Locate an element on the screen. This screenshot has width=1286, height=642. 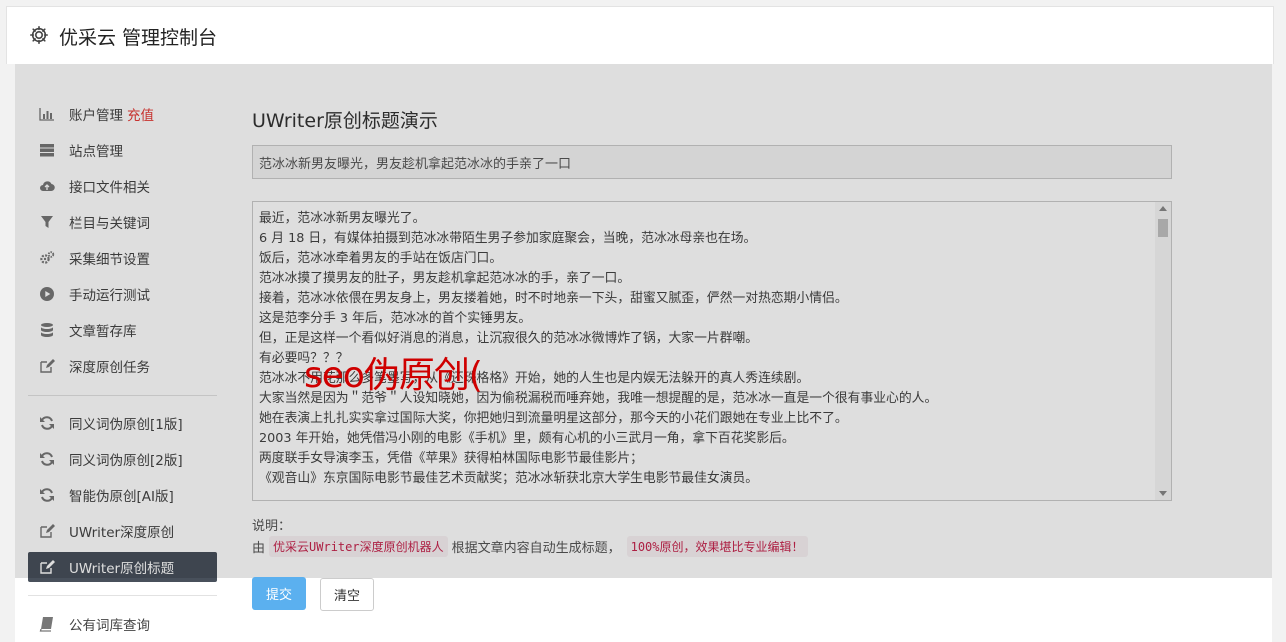
watermark-text: seo伪原创( is located at coordinates (393, 375).